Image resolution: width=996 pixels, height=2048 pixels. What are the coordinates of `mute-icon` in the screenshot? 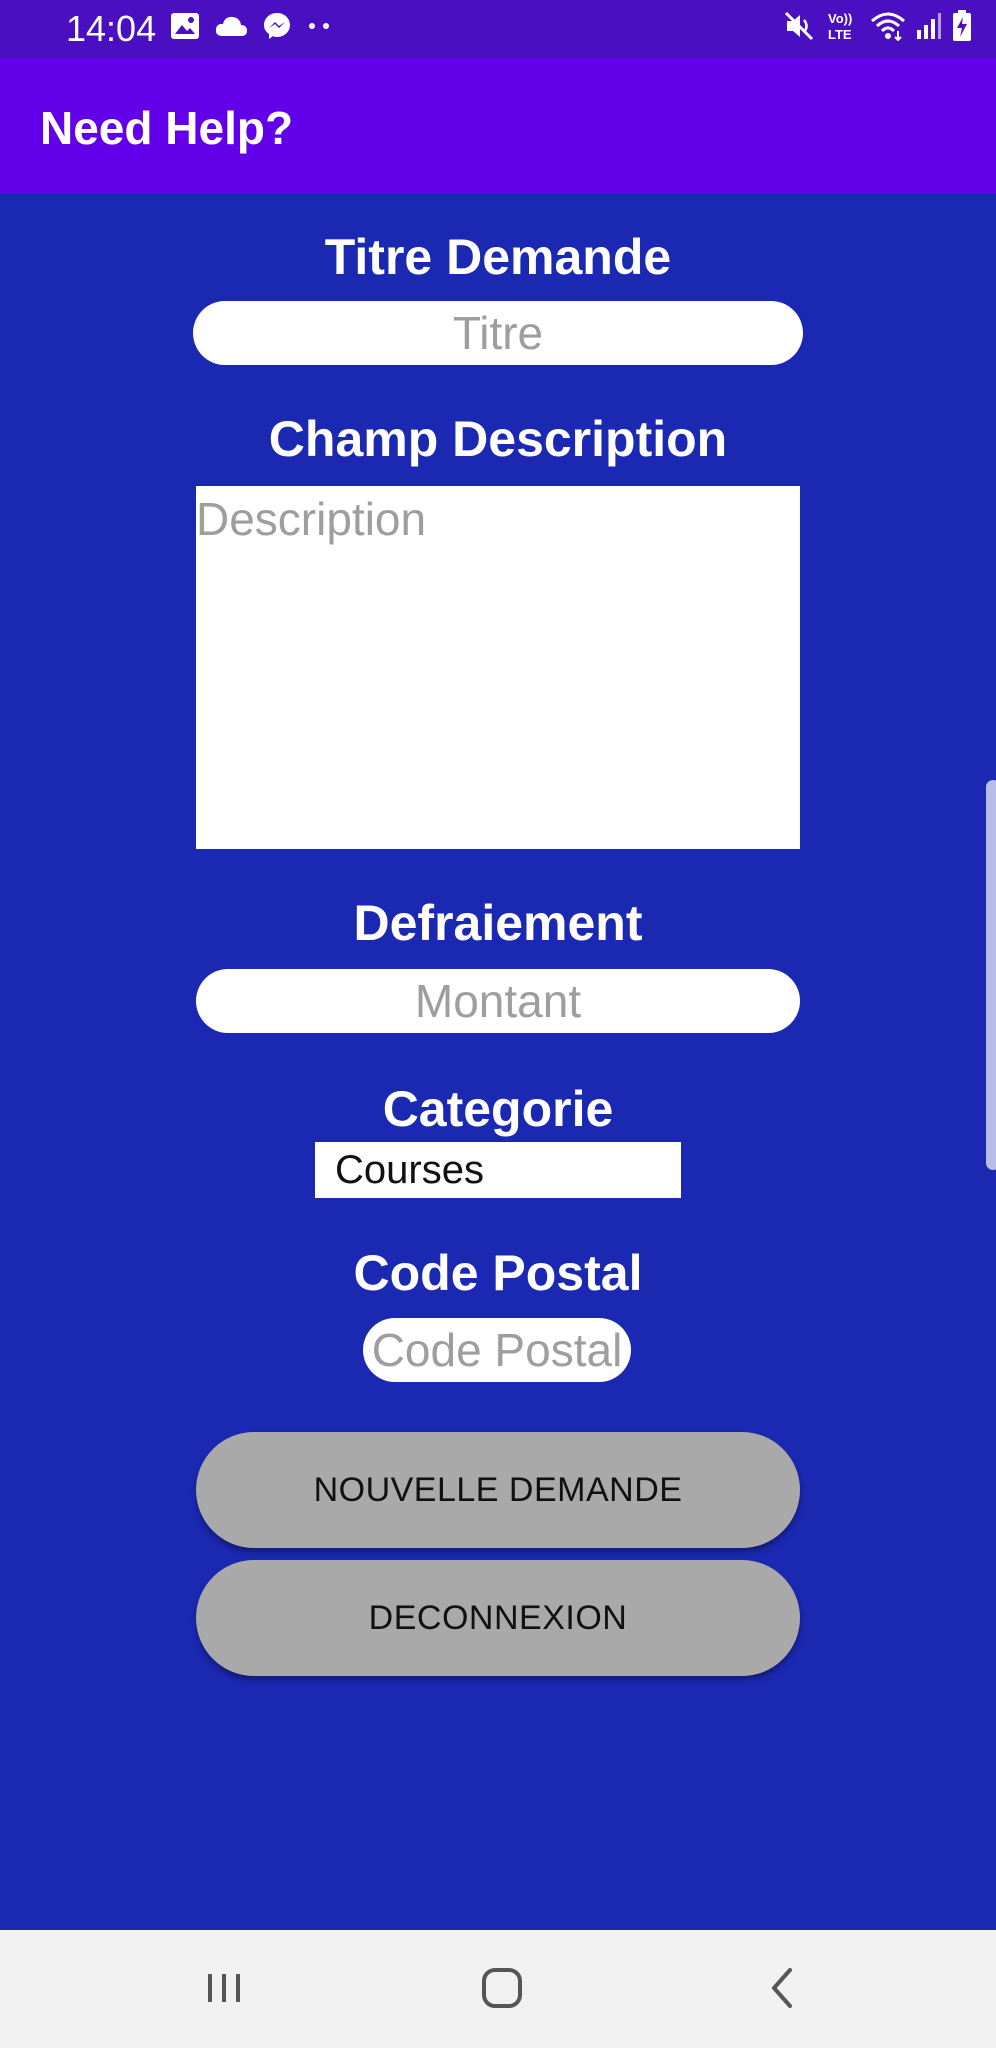 It's located at (799, 26).